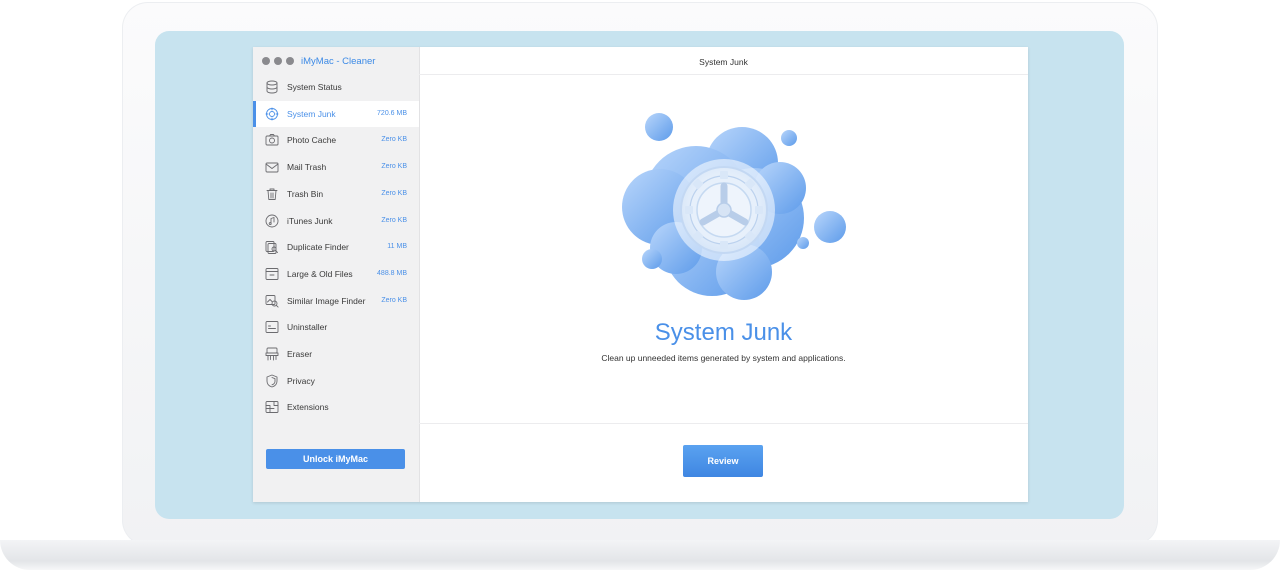 The image size is (1280, 574). I want to click on sidebar-item-photo-cache: Photo Cache Zero KB, so click(336, 140).